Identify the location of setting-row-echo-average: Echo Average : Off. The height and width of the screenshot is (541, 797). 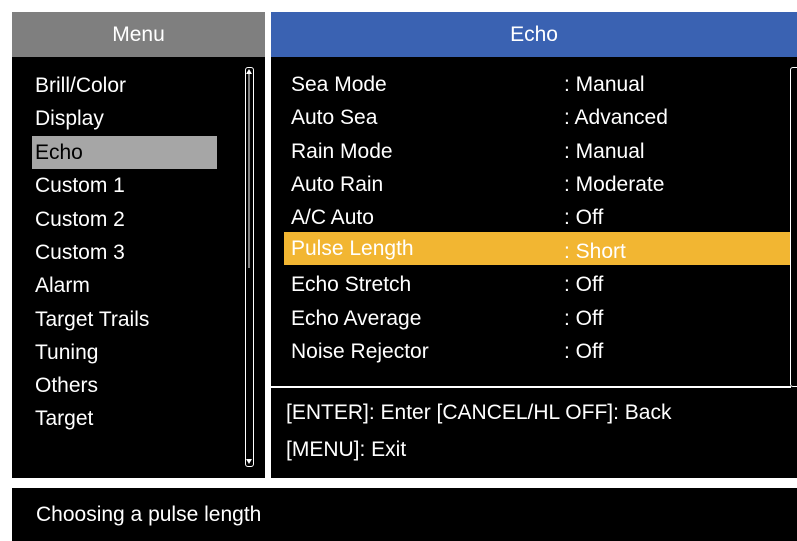
(539, 318).